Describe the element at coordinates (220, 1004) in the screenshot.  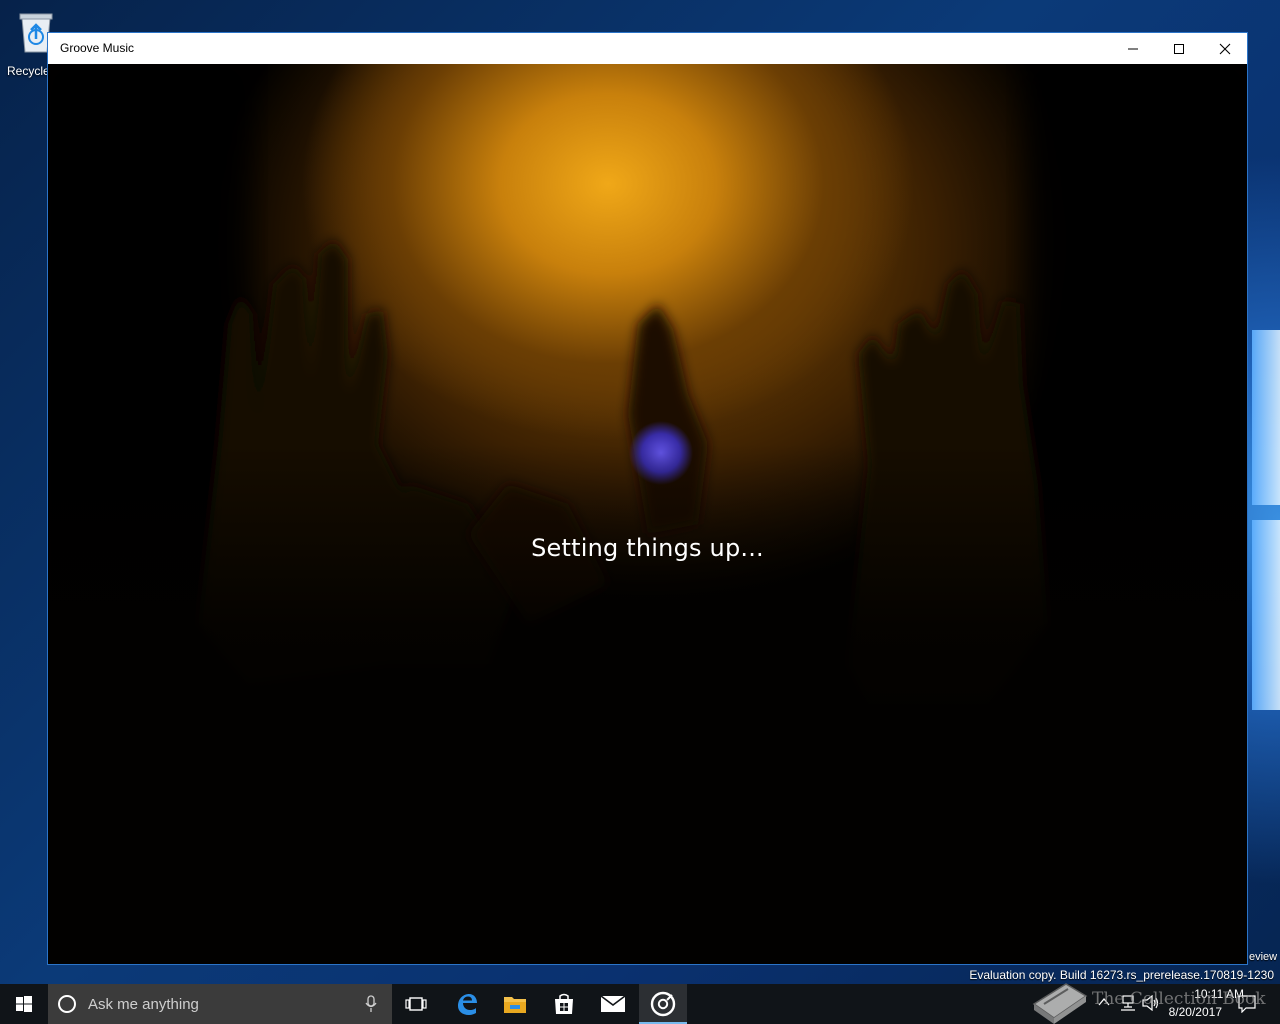
I see `cortana-search-box: Ask me anything` at that location.